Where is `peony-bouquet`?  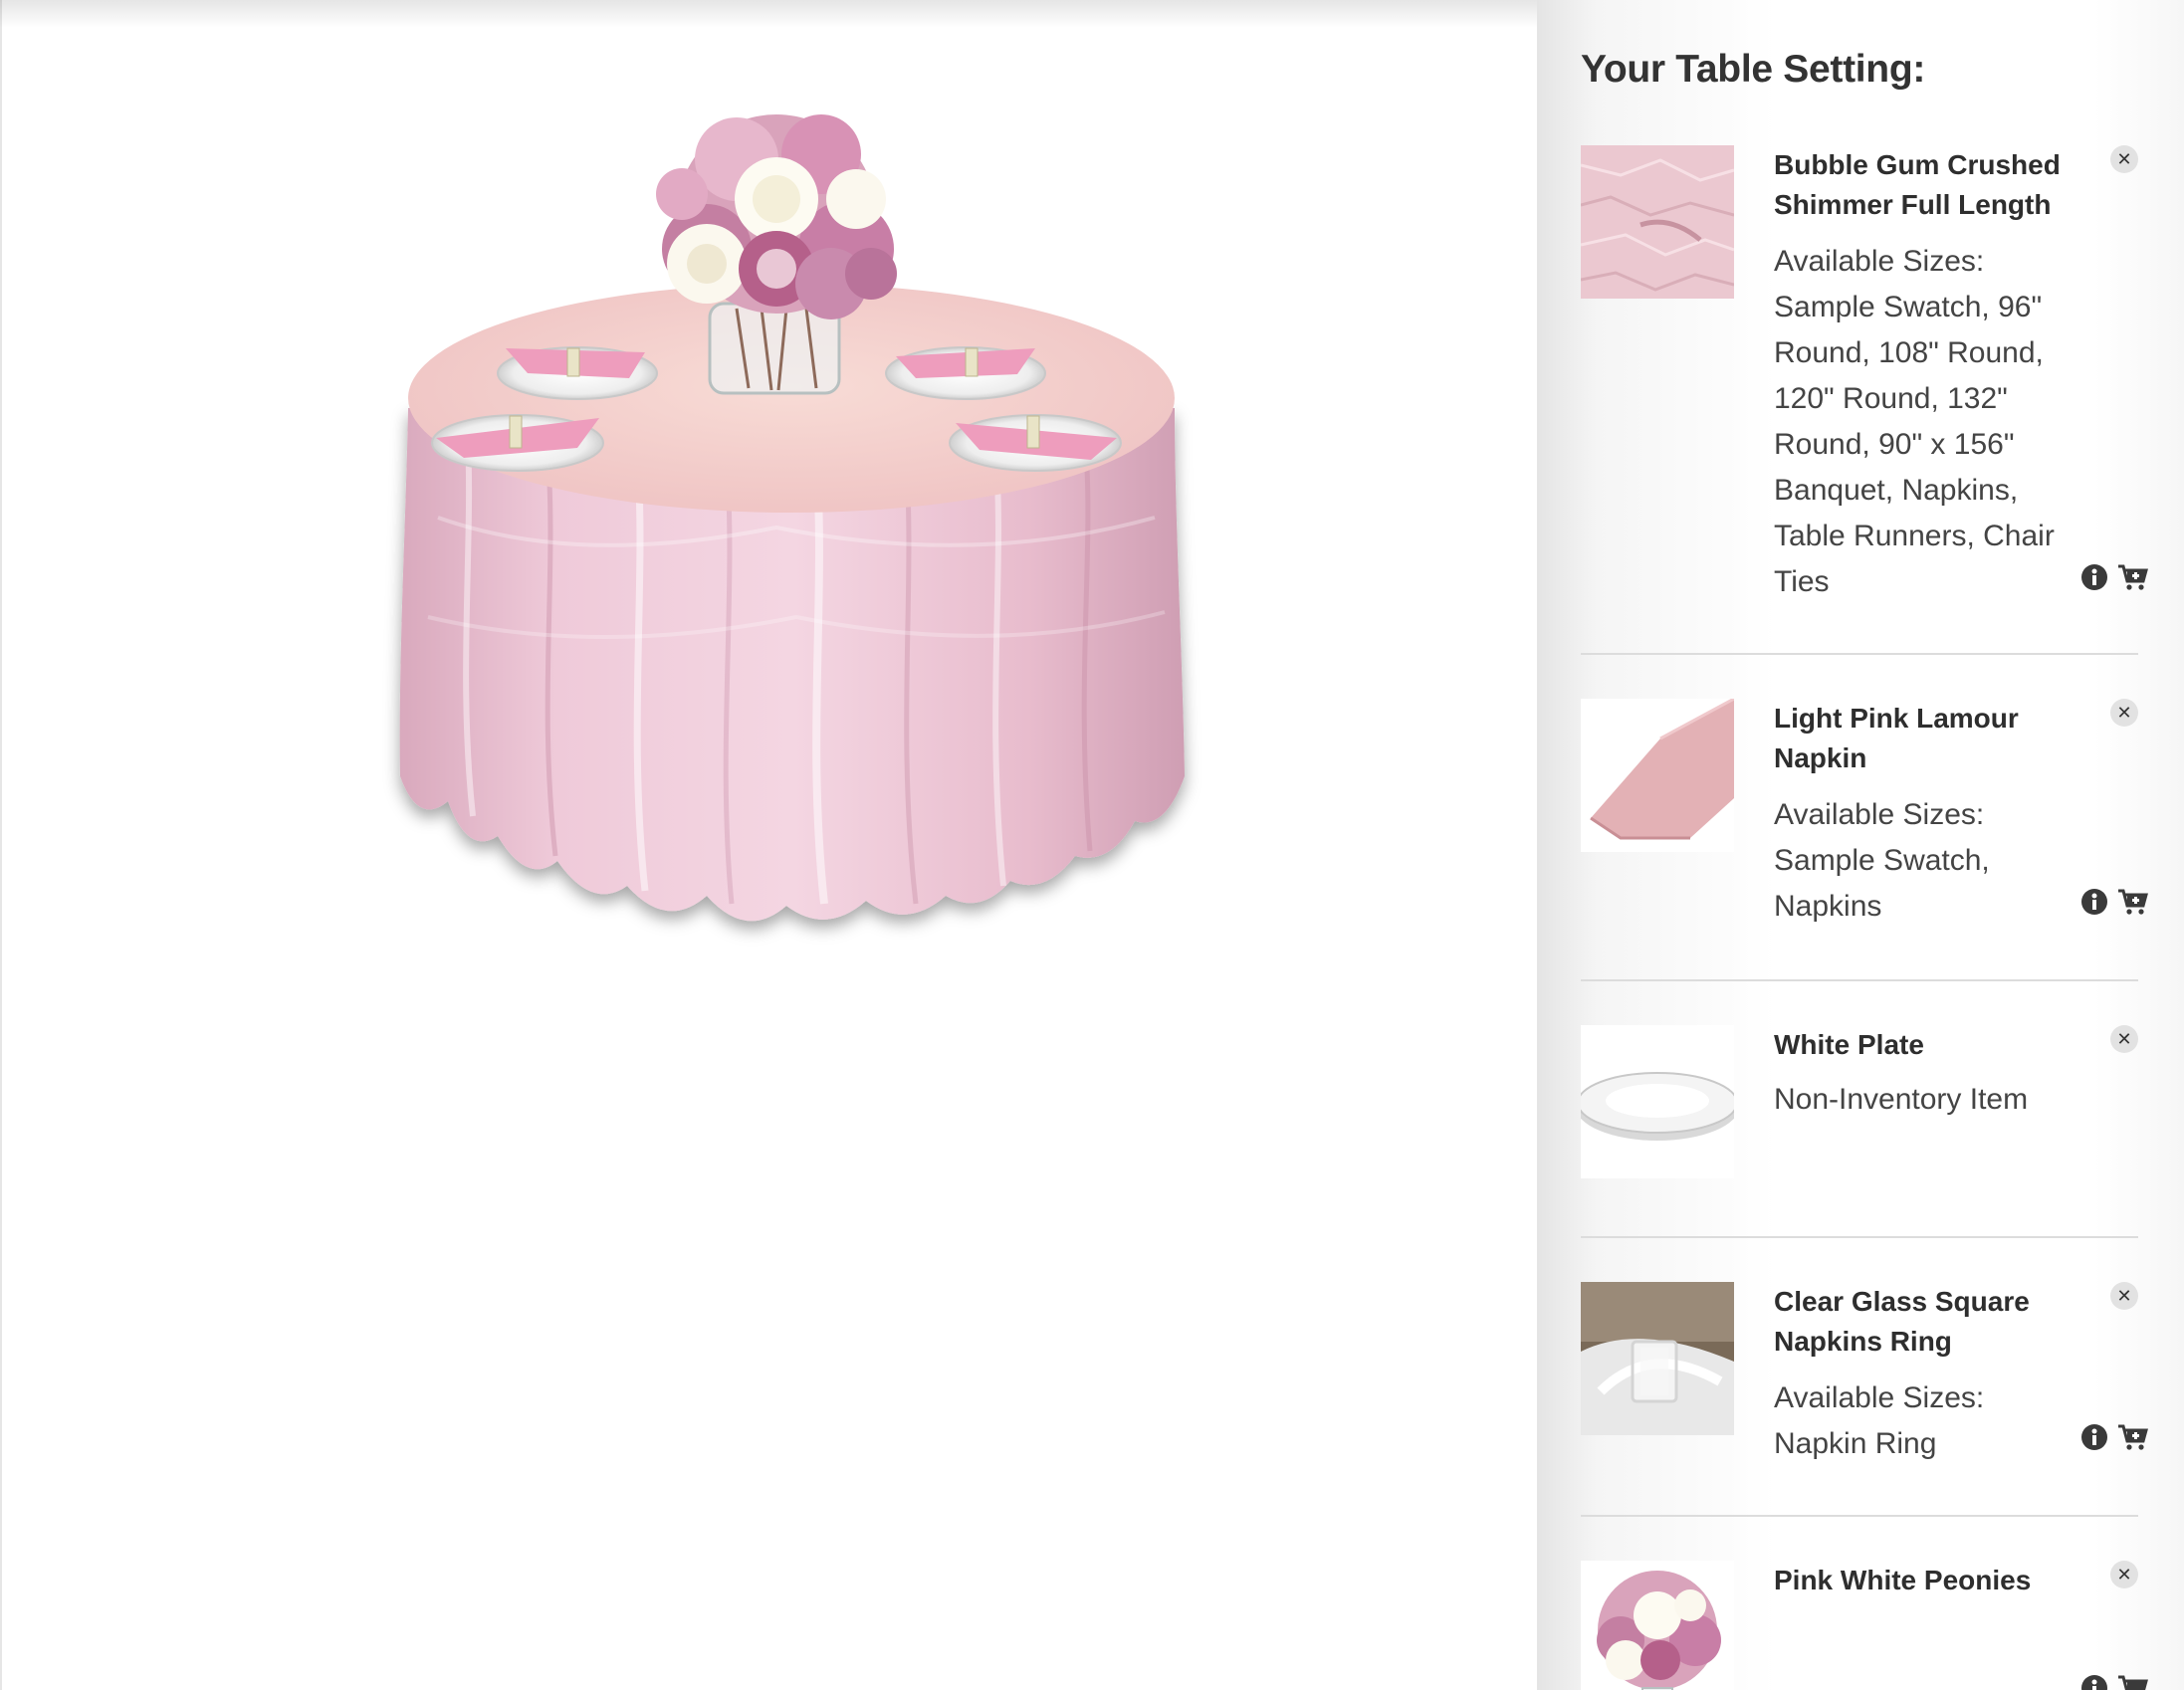
peony-bouquet is located at coordinates (776, 216).